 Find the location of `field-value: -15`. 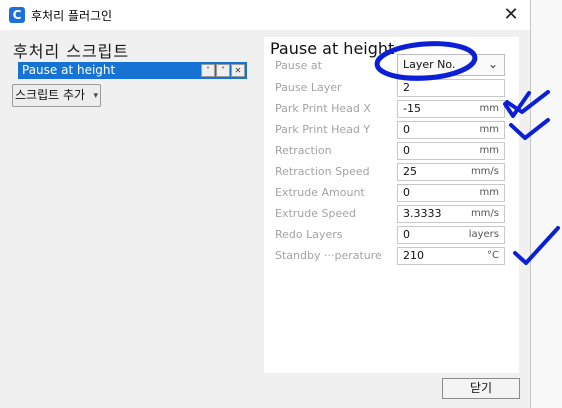

field-value: -15 is located at coordinates (412, 108).